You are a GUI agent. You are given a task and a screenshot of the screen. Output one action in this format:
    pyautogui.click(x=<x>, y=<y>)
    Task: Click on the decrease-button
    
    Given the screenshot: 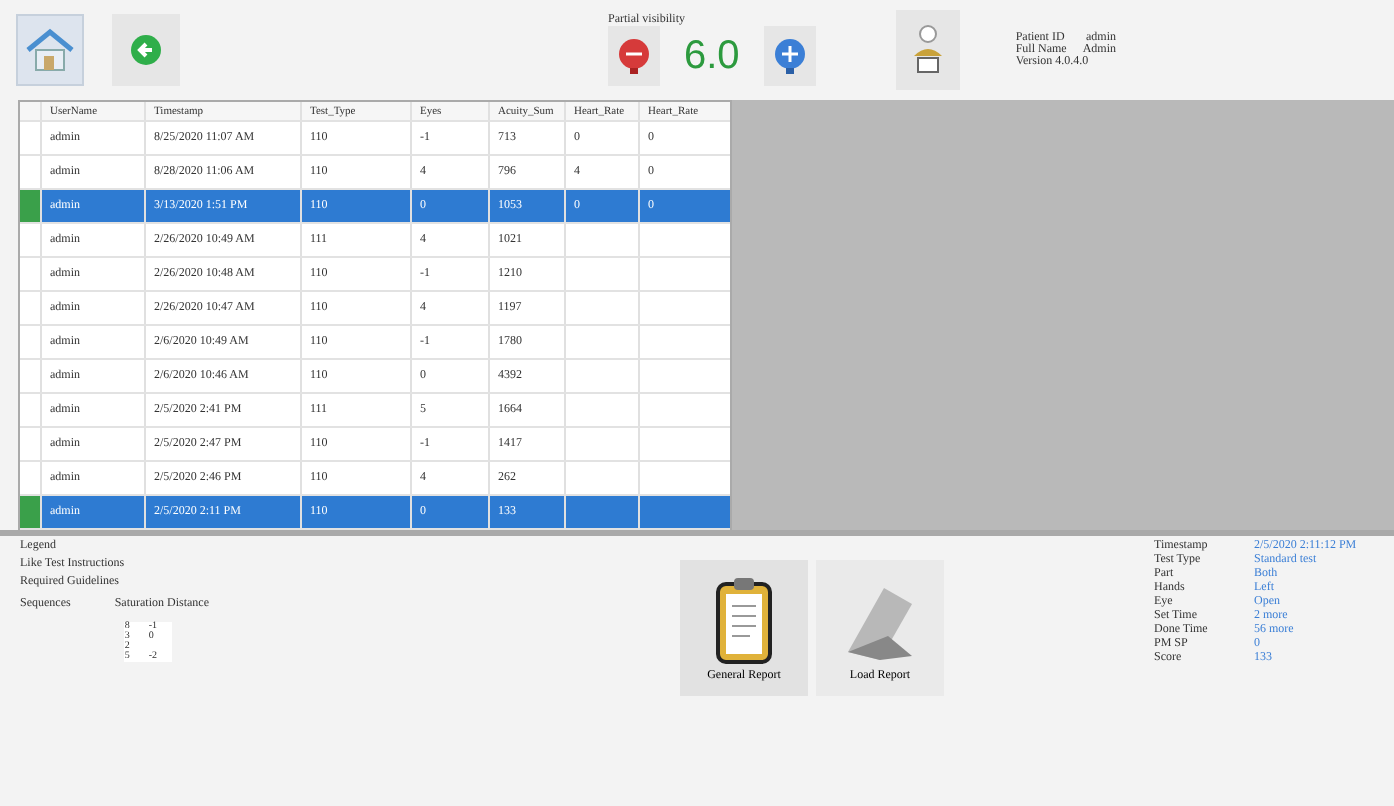 What is the action you would take?
    pyautogui.click(x=634, y=56)
    